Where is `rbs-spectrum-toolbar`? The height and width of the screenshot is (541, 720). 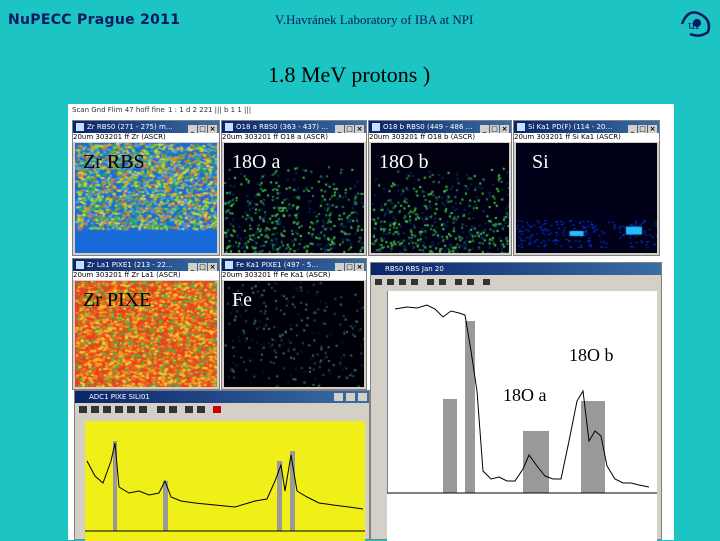 rbs-spectrum-toolbar is located at coordinates (516, 281).